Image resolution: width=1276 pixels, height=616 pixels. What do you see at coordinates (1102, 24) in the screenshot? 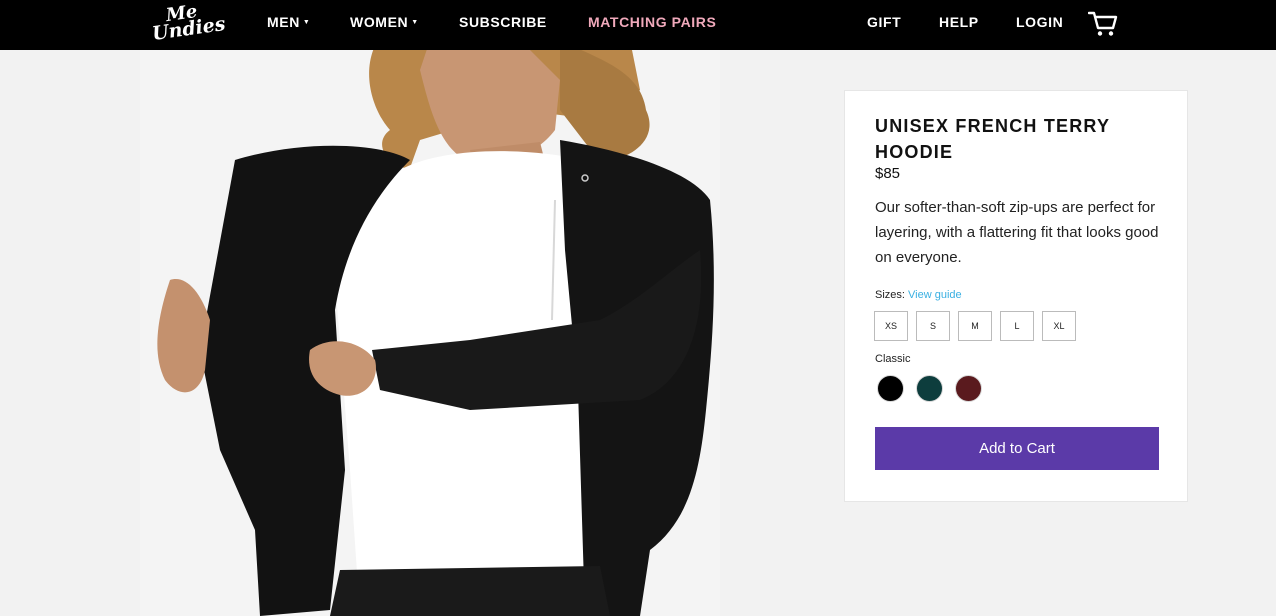
I see `cart-icon` at bounding box center [1102, 24].